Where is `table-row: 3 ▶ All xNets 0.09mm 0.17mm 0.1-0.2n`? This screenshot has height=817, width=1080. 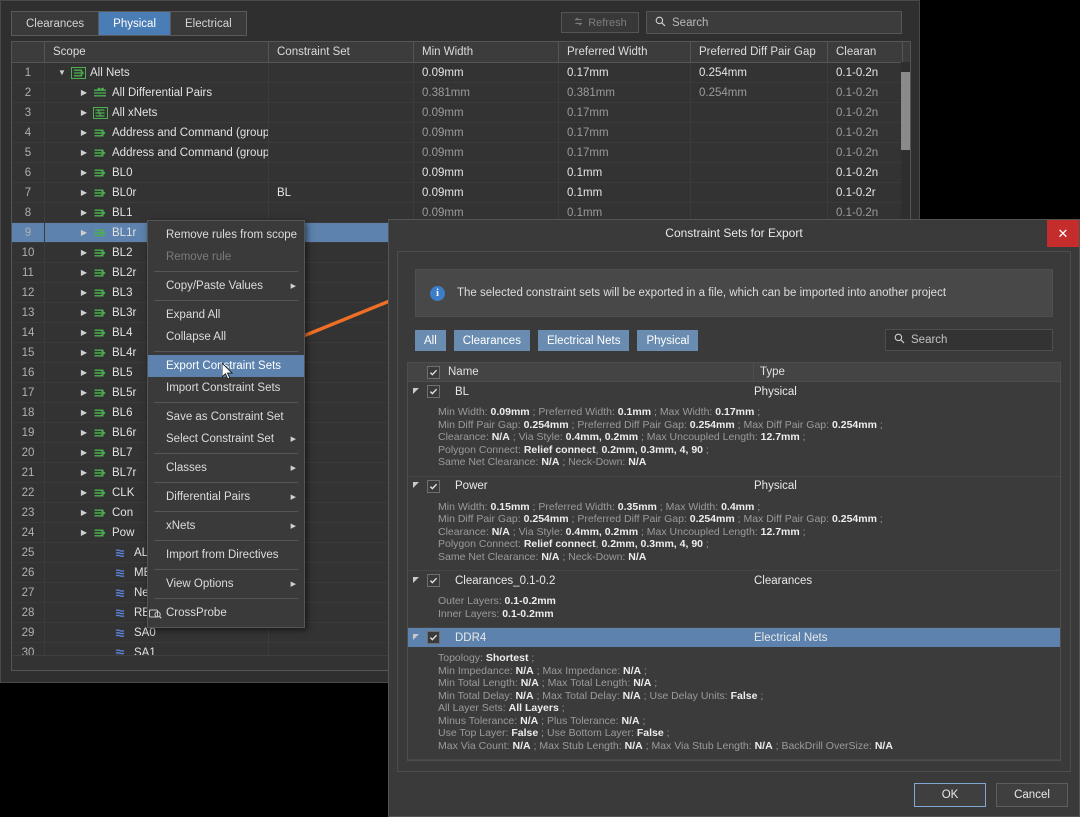
table-row: 3 ▶ All xNets 0.09mm 0.17mm 0.1-0.2n is located at coordinates (461, 113).